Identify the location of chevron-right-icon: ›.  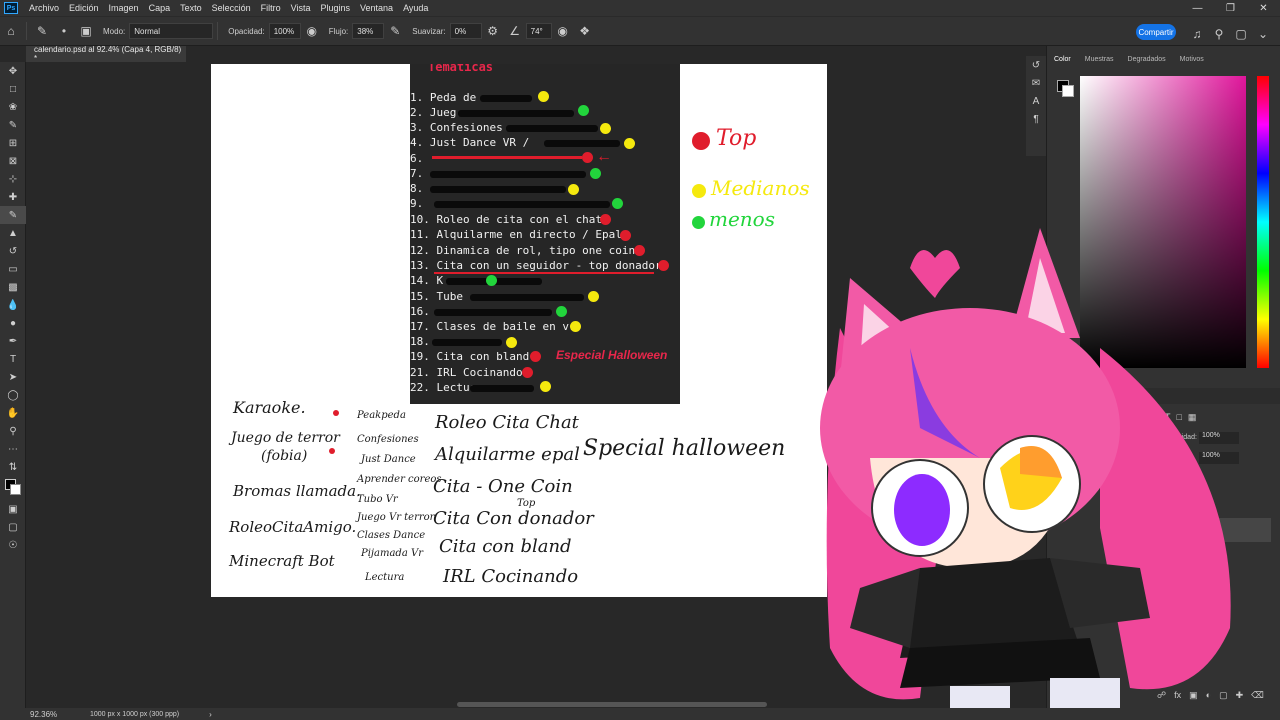
(210, 714).